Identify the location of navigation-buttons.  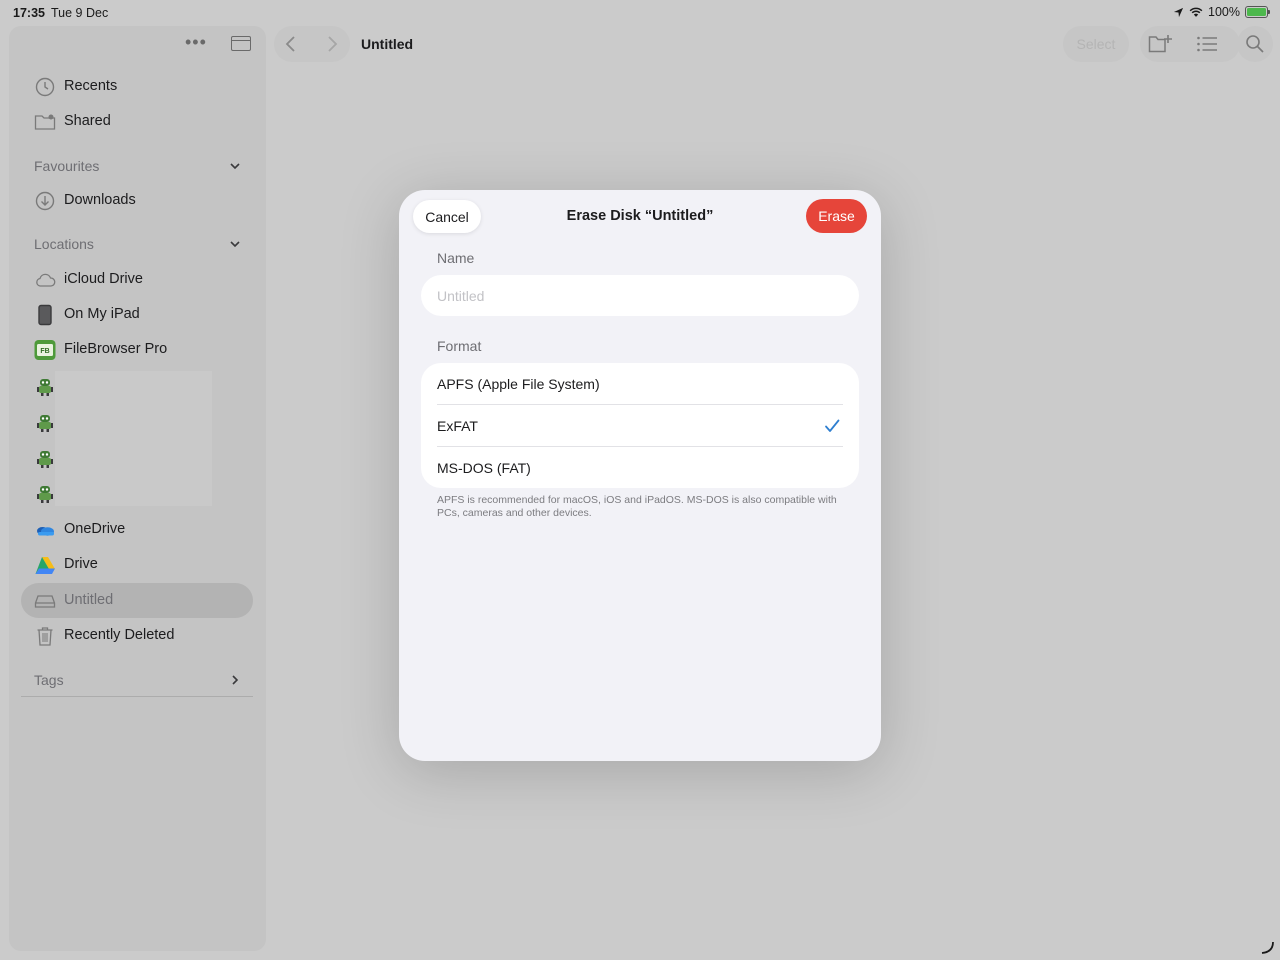
(312, 44).